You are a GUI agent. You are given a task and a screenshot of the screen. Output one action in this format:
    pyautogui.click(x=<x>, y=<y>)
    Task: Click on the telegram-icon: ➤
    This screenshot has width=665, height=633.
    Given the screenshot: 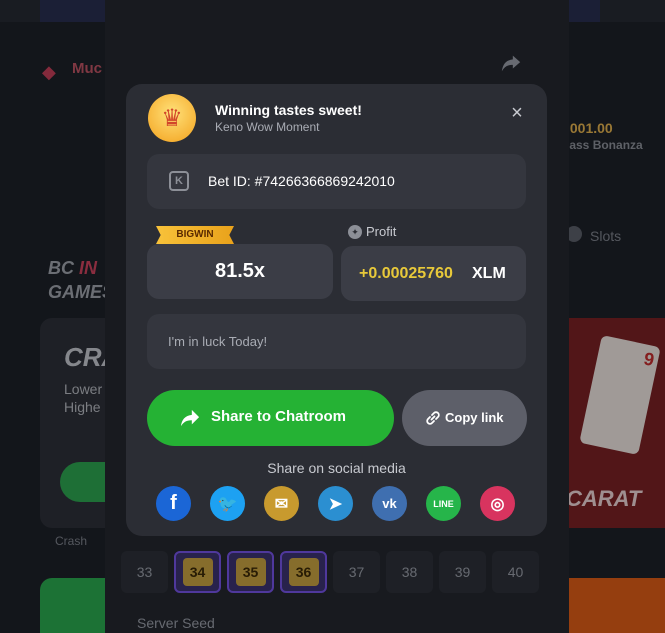 What is the action you would take?
    pyautogui.click(x=335, y=503)
    